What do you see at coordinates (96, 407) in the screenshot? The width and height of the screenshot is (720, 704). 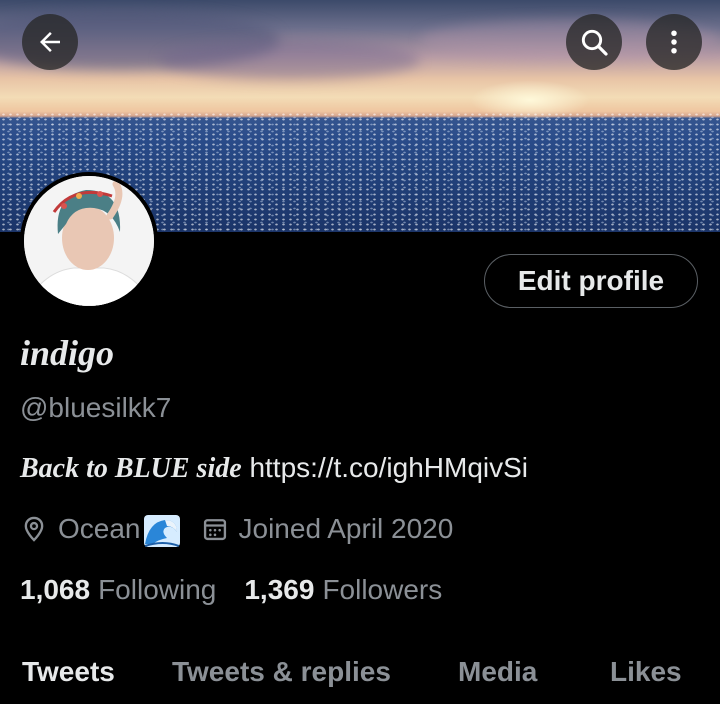 I see `username-handle: @bluesilkk7` at bounding box center [96, 407].